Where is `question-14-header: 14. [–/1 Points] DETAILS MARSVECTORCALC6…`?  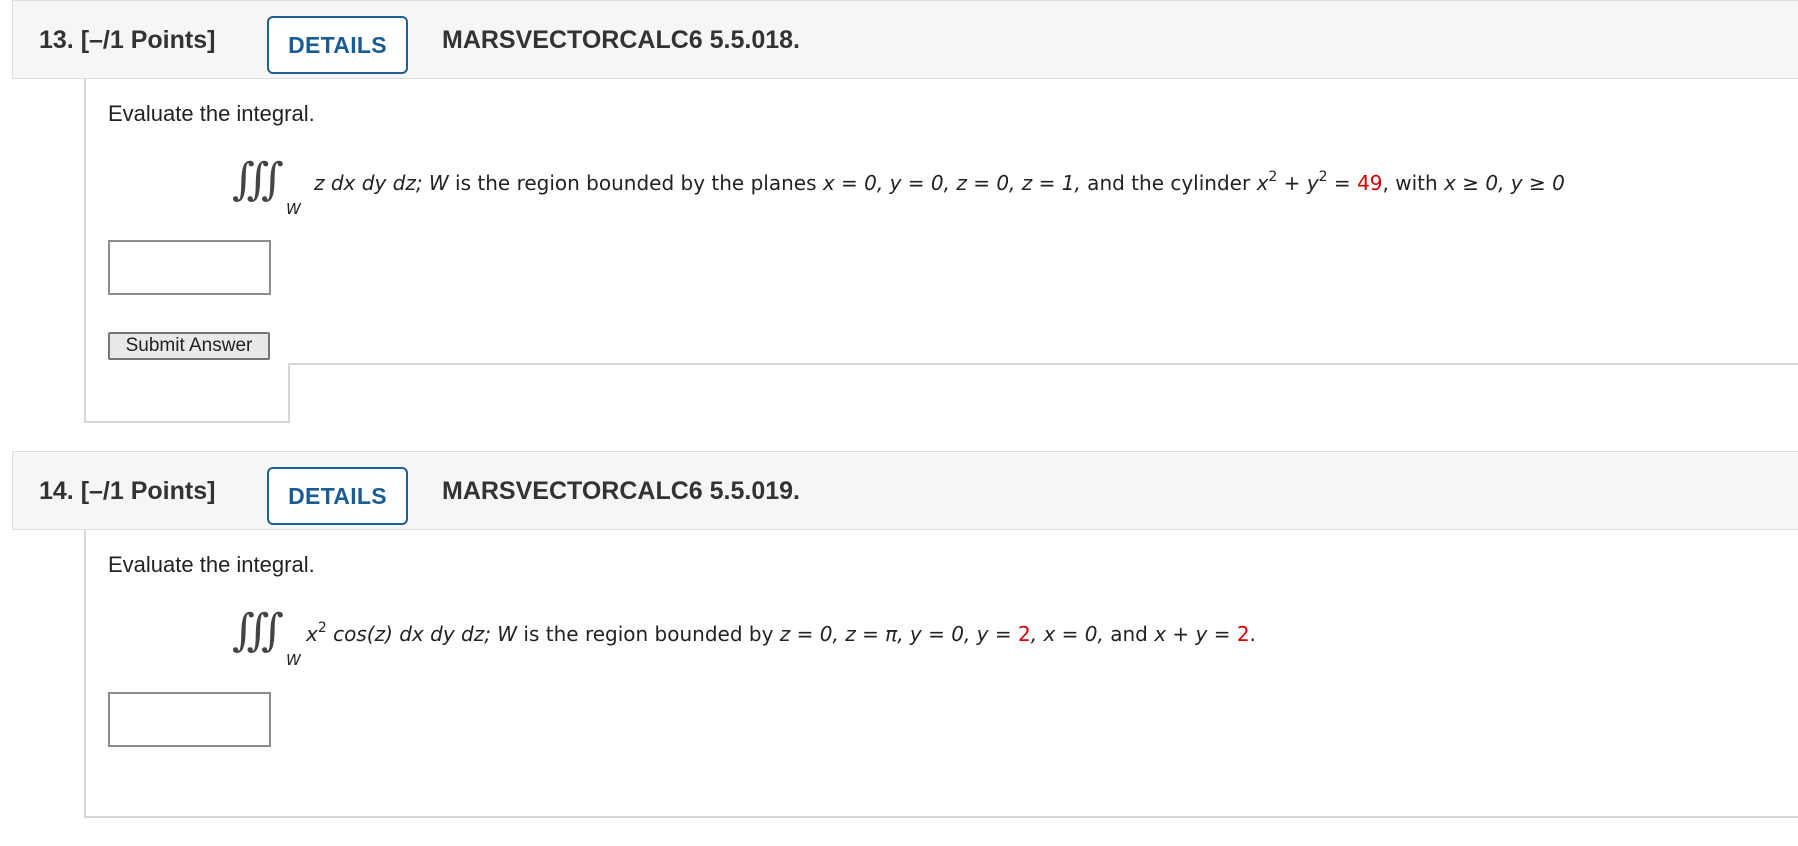 question-14-header: 14. [–/1 Points] DETAILS MARSVECTORCALC6… is located at coordinates (905, 490).